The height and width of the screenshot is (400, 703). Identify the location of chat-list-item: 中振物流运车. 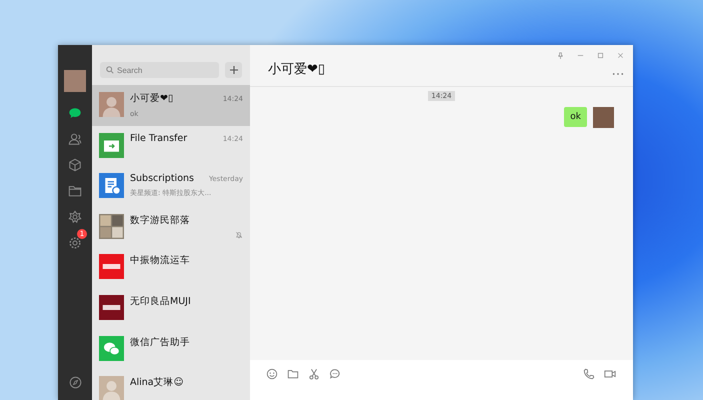
(171, 267).